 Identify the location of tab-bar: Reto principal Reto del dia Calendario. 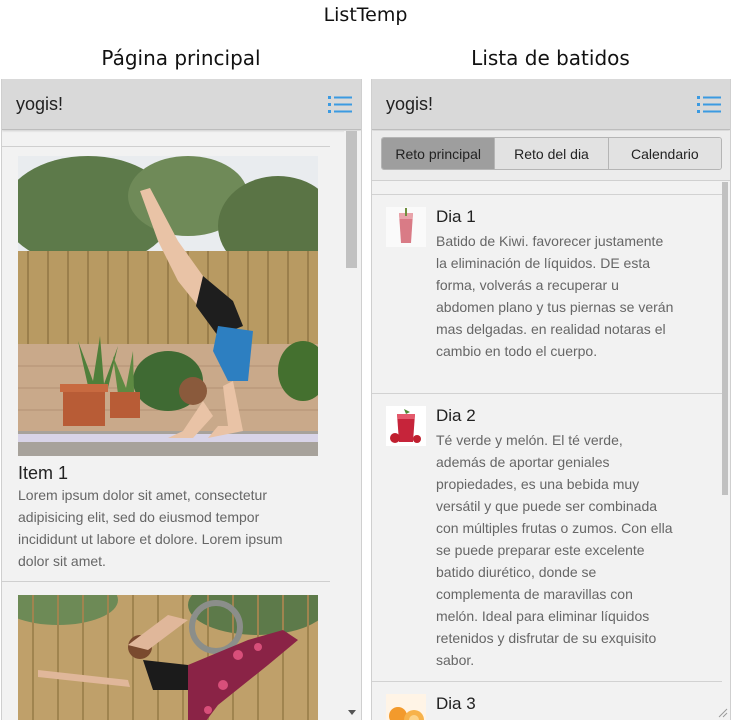
(551, 156).